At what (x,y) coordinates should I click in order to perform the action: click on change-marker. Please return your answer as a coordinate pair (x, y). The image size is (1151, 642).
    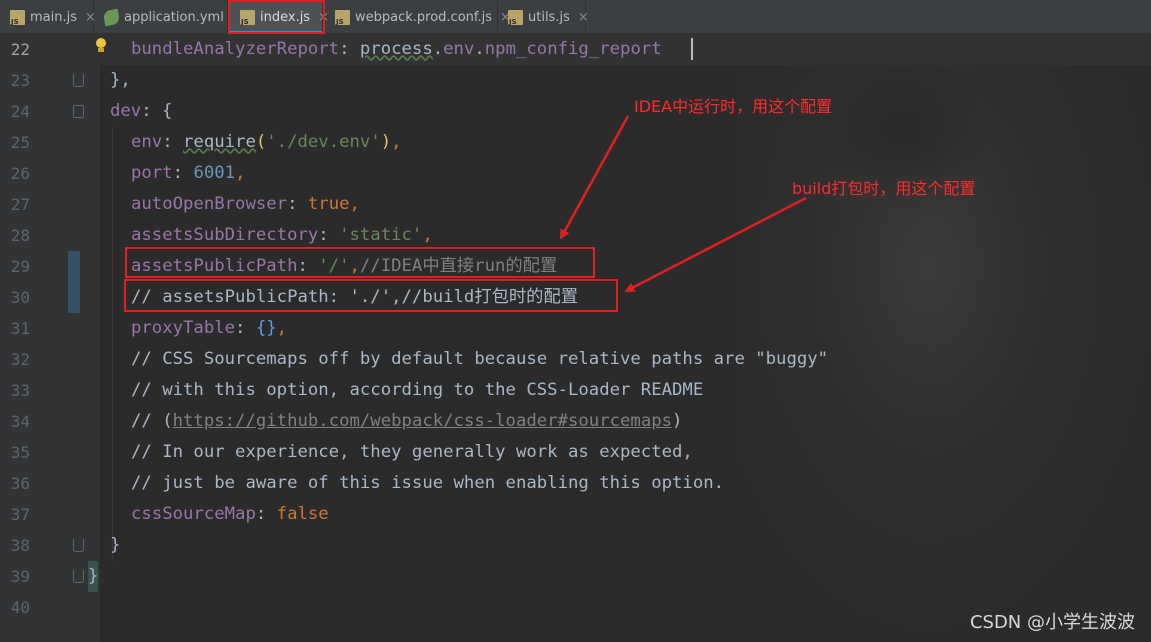
    Looking at the image, I should click on (74, 266).